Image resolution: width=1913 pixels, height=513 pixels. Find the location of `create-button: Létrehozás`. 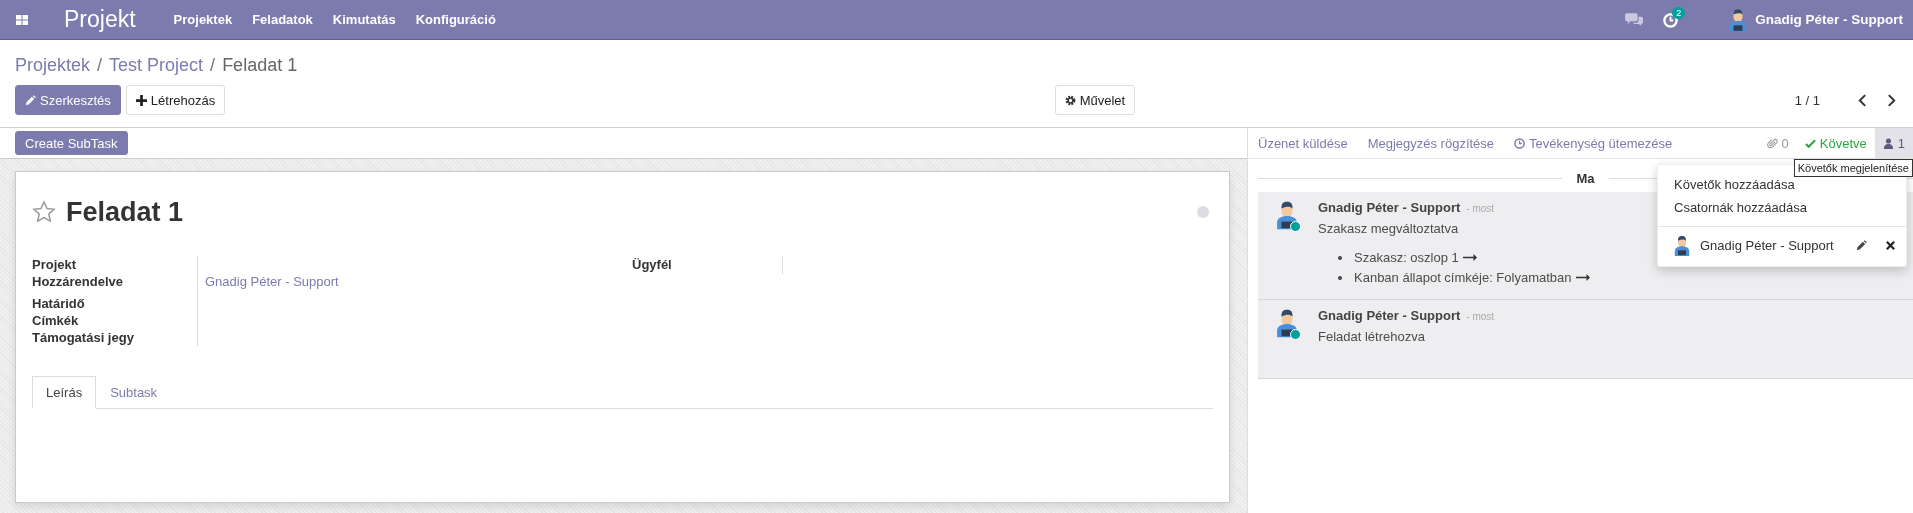

create-button: Létrehozás is located at coordinates (175, 100).